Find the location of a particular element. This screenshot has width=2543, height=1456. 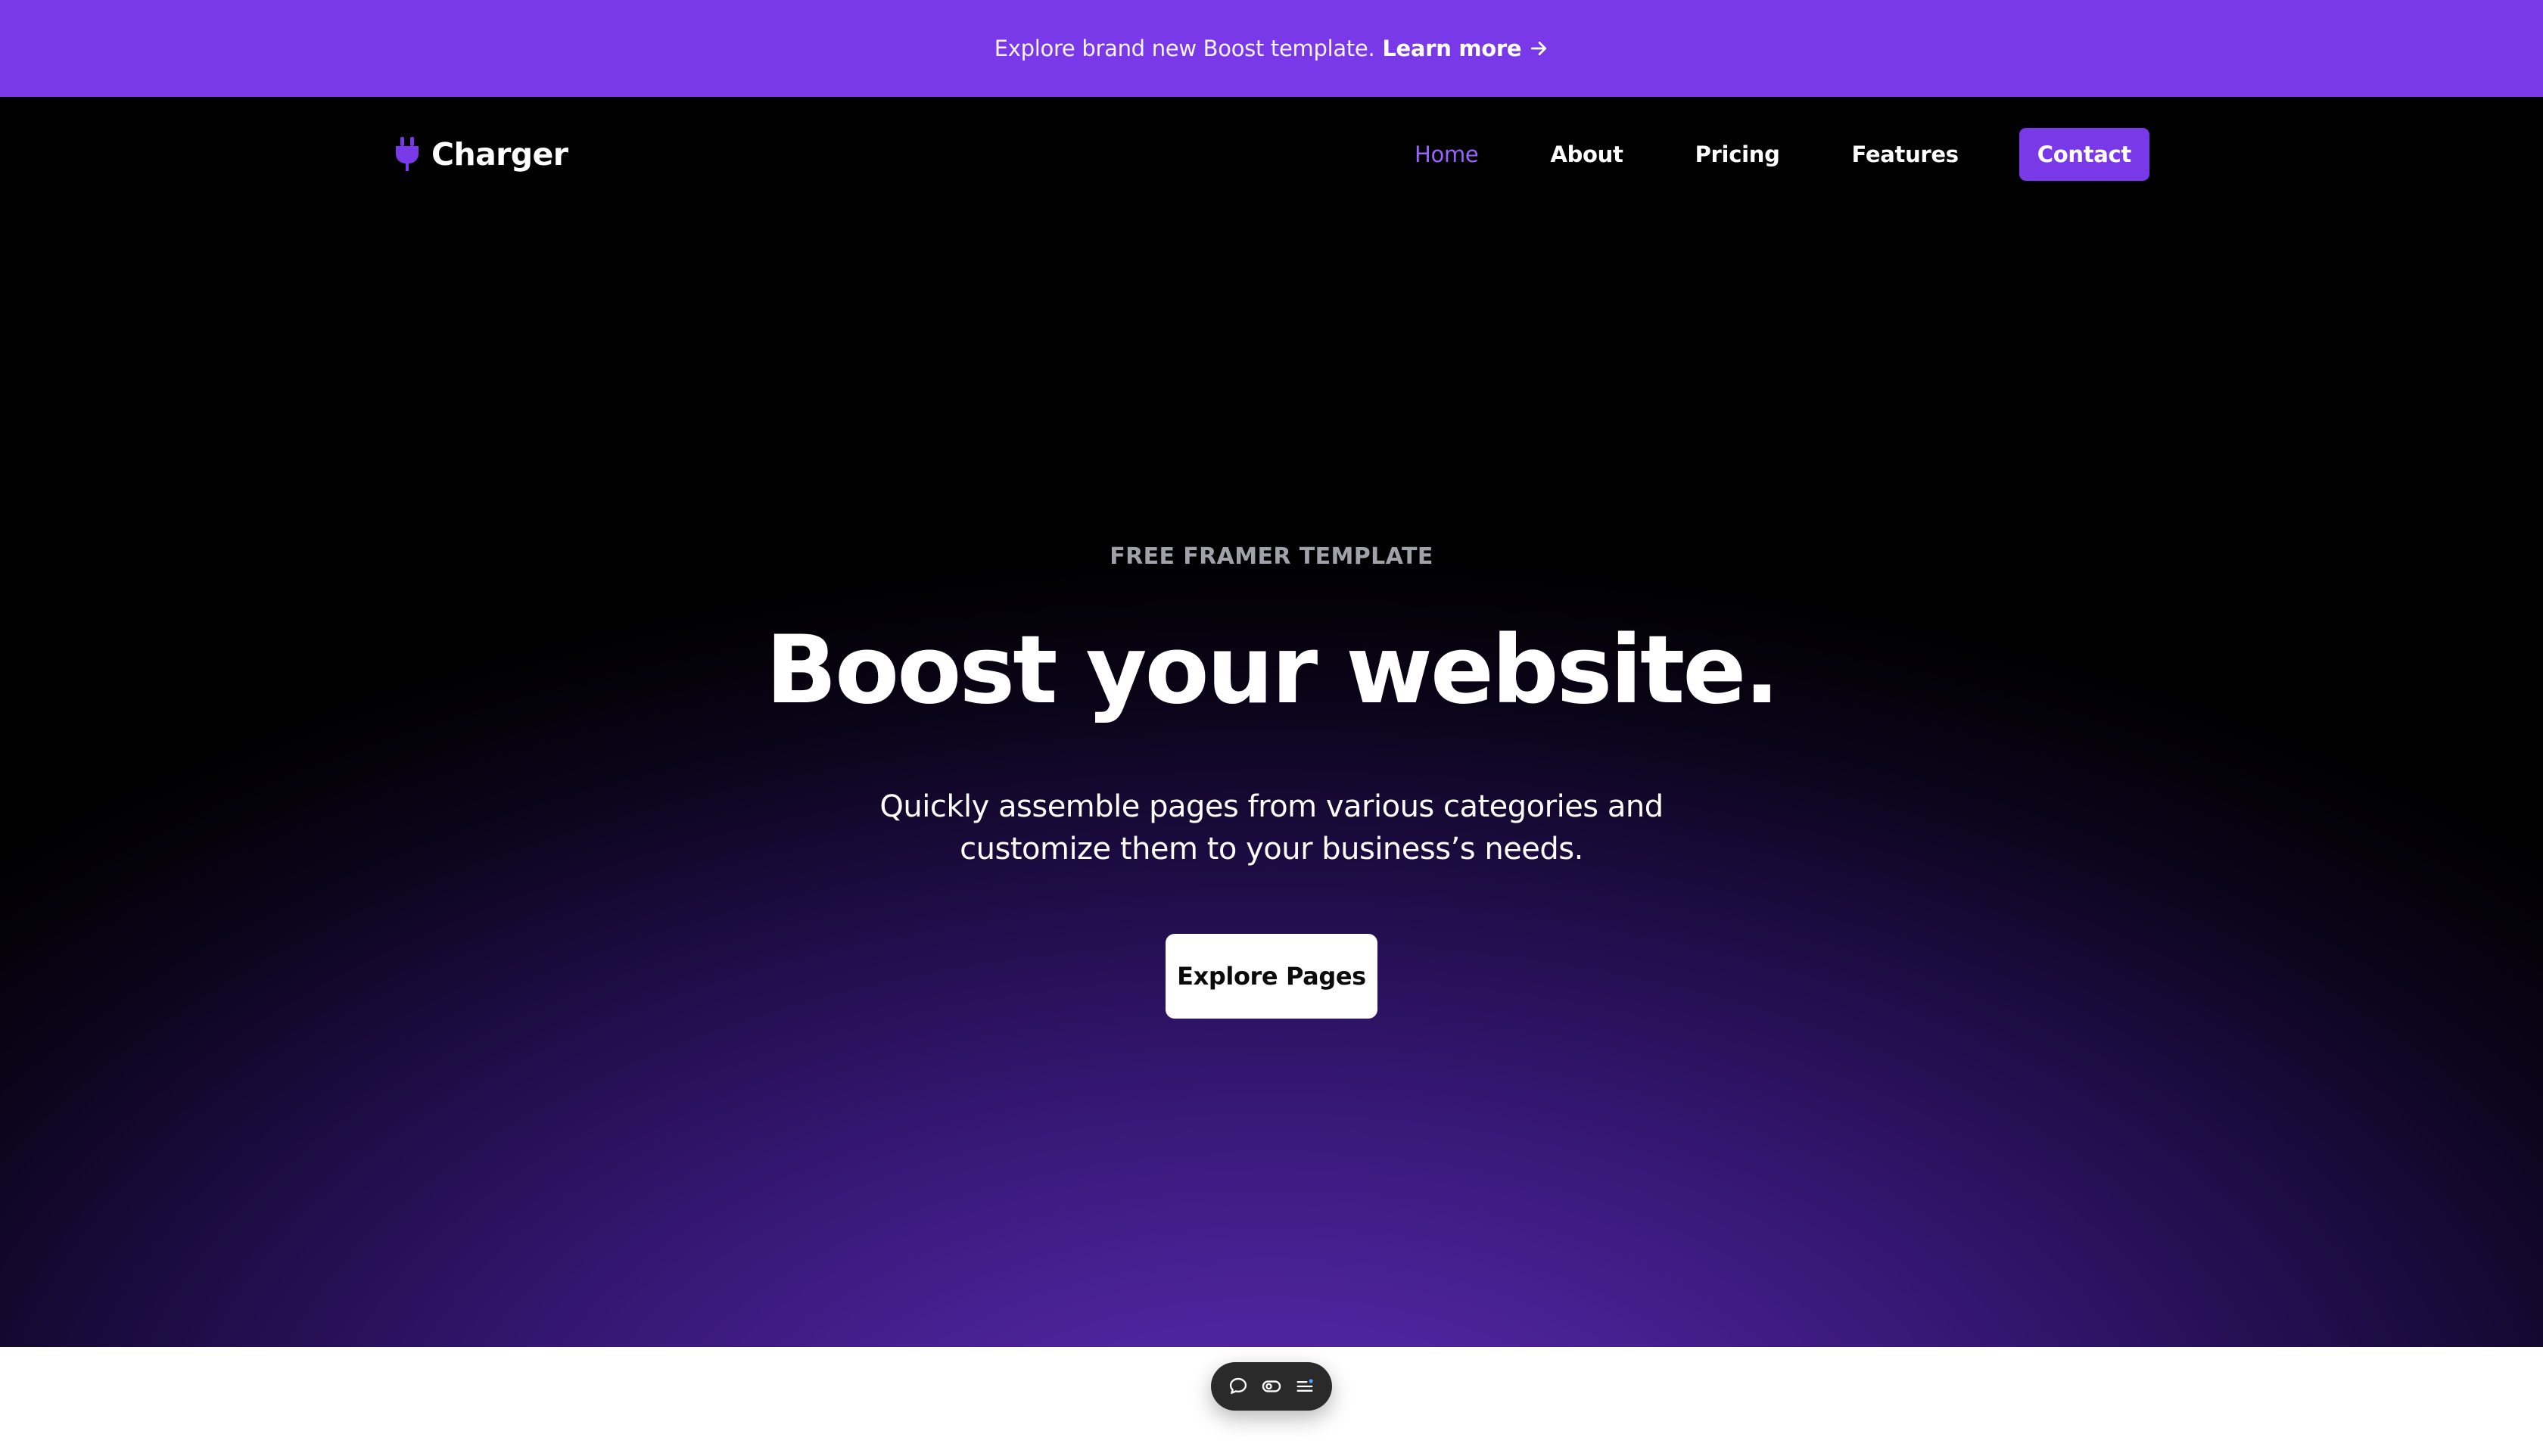

nav-link-pricing: Pricing is located at coordinates (1737, 154).